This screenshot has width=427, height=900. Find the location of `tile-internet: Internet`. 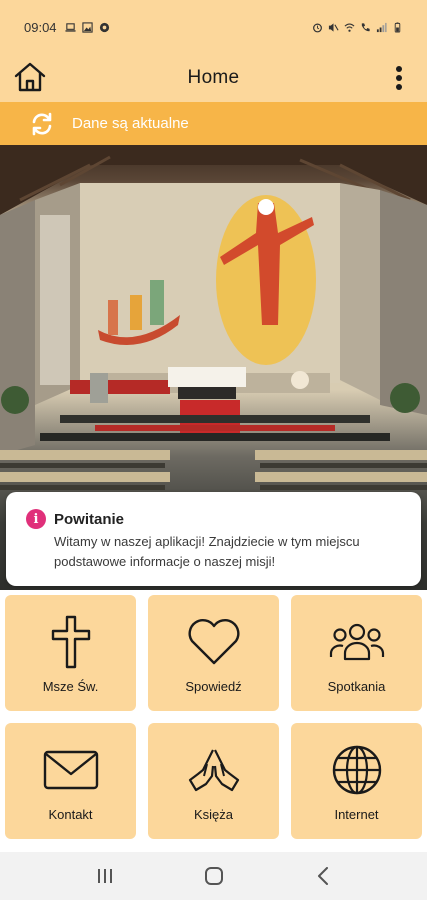

tile-internet: Internet is located at coordinates (356, 781).